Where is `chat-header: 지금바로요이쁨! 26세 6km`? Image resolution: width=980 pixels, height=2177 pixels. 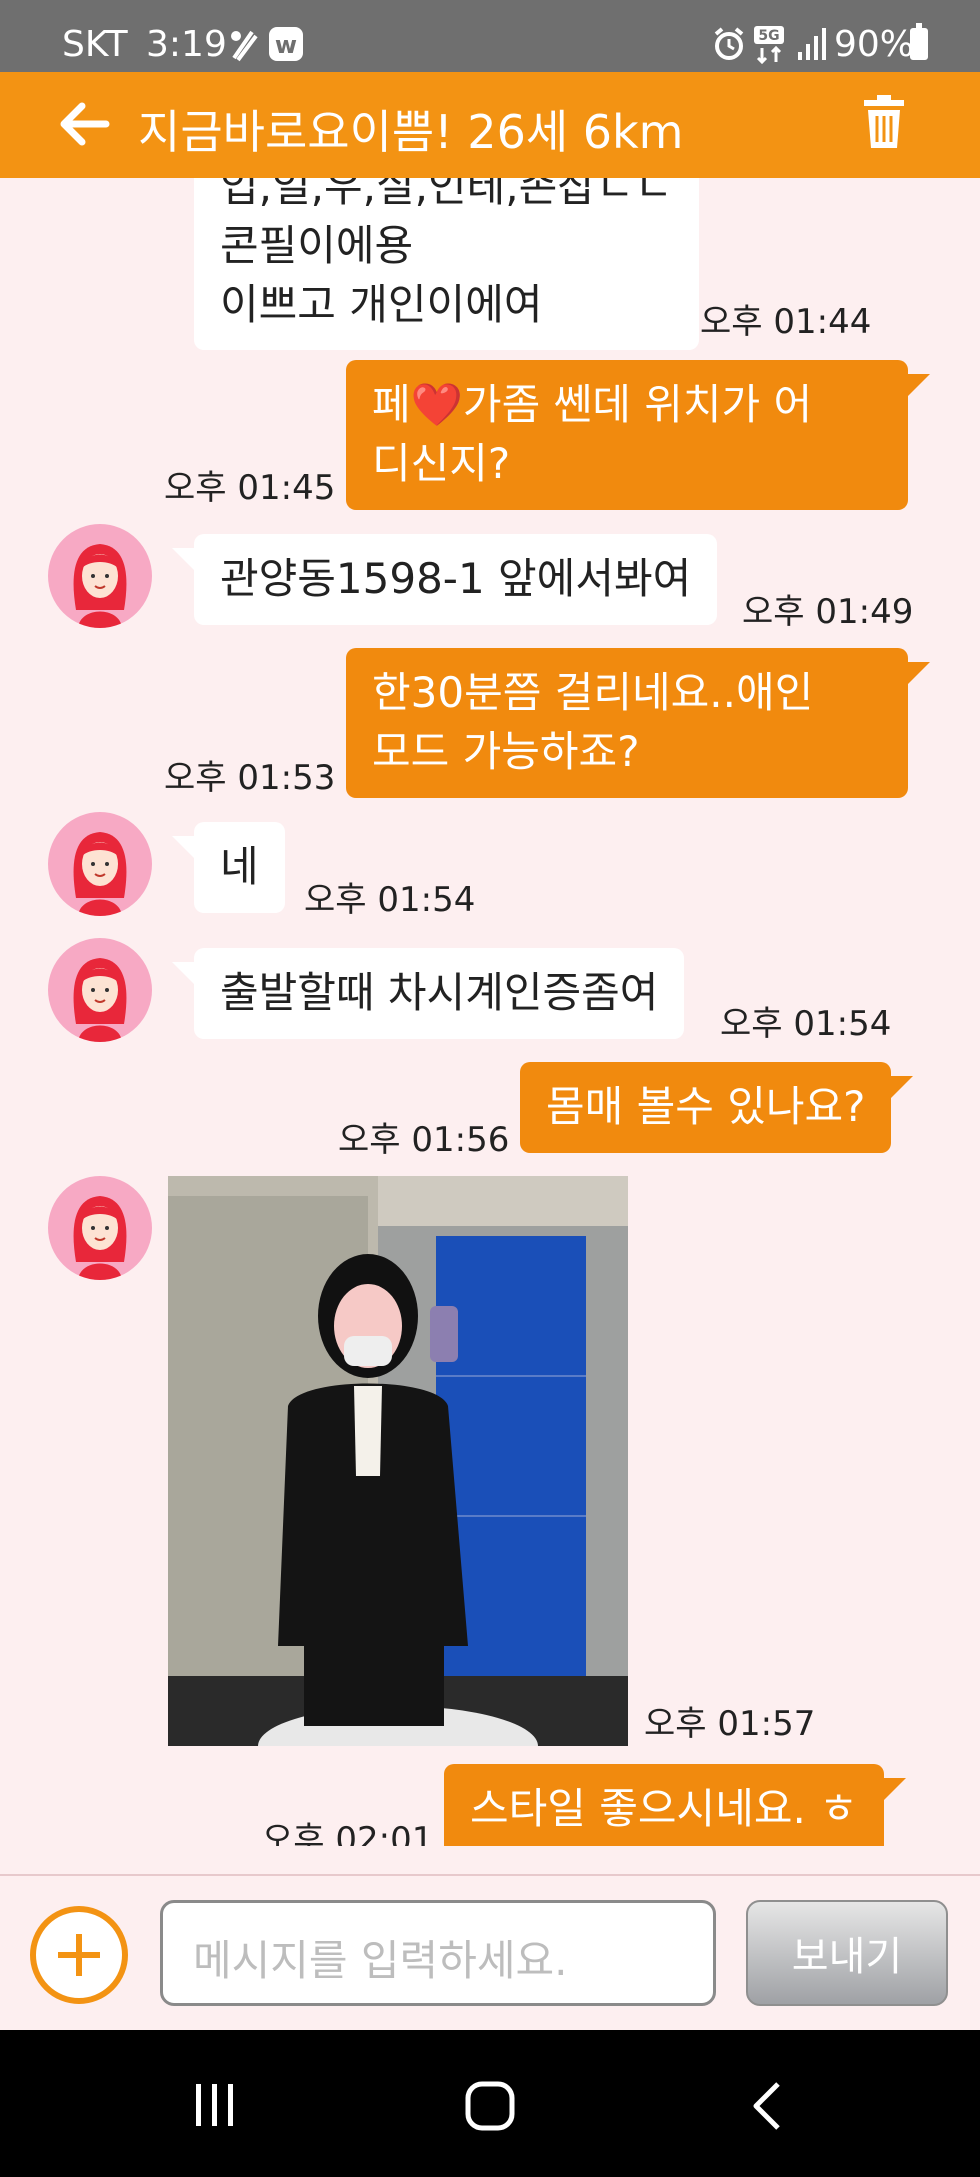
chat-header: 지금바로요이쁨! 26세 6km is located at coordinates (490, 125).